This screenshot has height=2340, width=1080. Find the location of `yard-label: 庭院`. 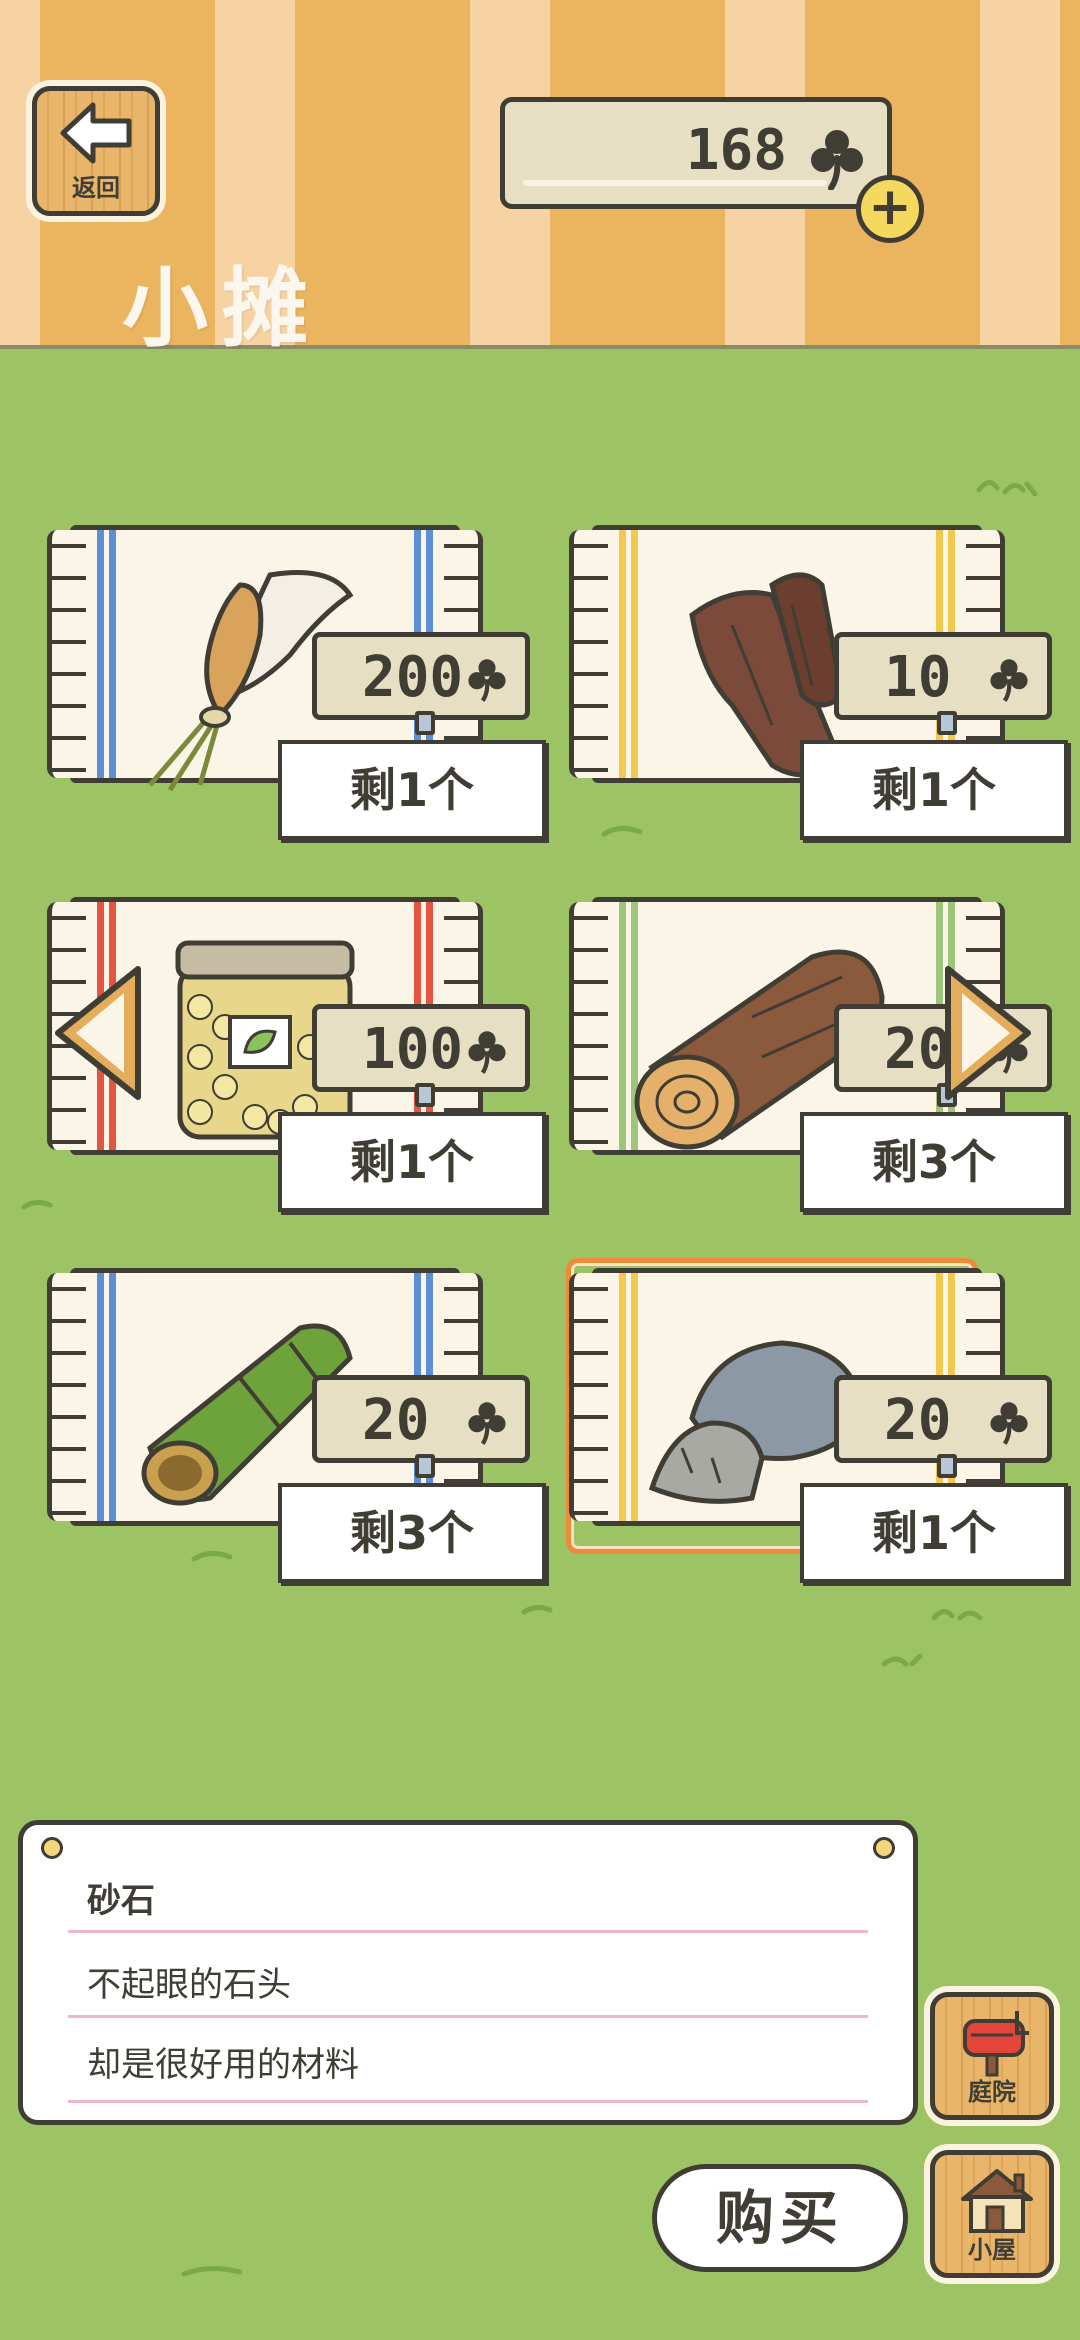

yard-label: 庭院 is located at coordinates (992, 2092).